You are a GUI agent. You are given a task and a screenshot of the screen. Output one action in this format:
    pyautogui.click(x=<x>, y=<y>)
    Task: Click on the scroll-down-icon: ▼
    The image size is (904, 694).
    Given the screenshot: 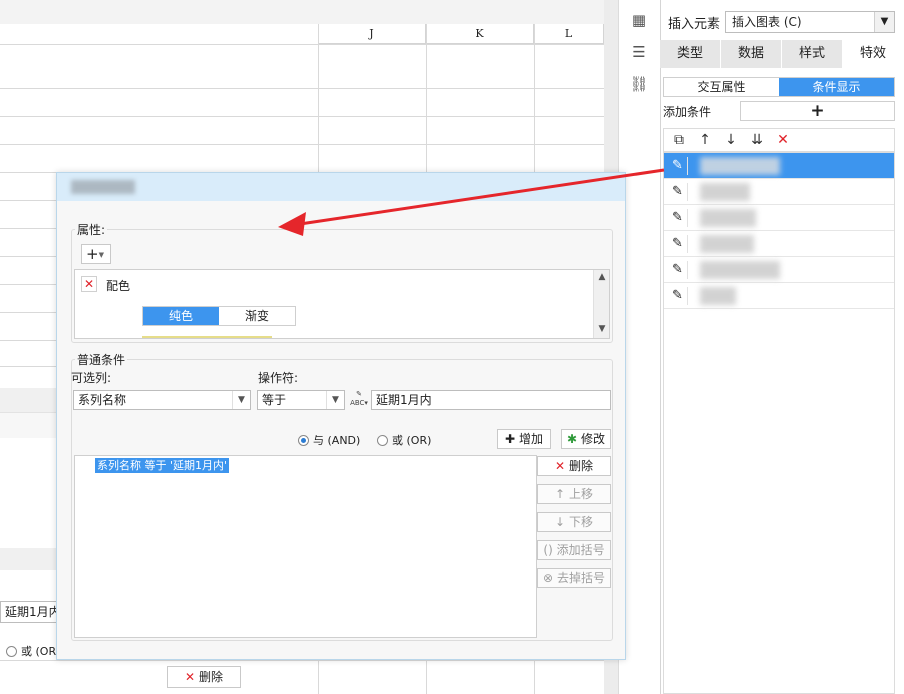 What is the action you would take?
    pyautogui.click(x=602, y=329)
    